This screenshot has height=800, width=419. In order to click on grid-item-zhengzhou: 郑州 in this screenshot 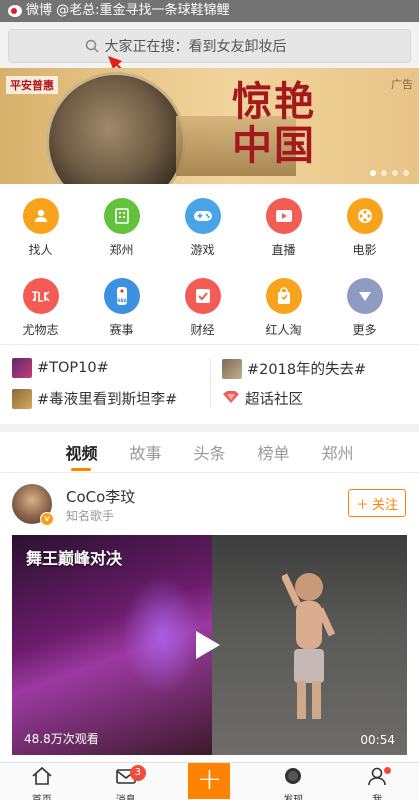, I will do `click(121, 230)`.